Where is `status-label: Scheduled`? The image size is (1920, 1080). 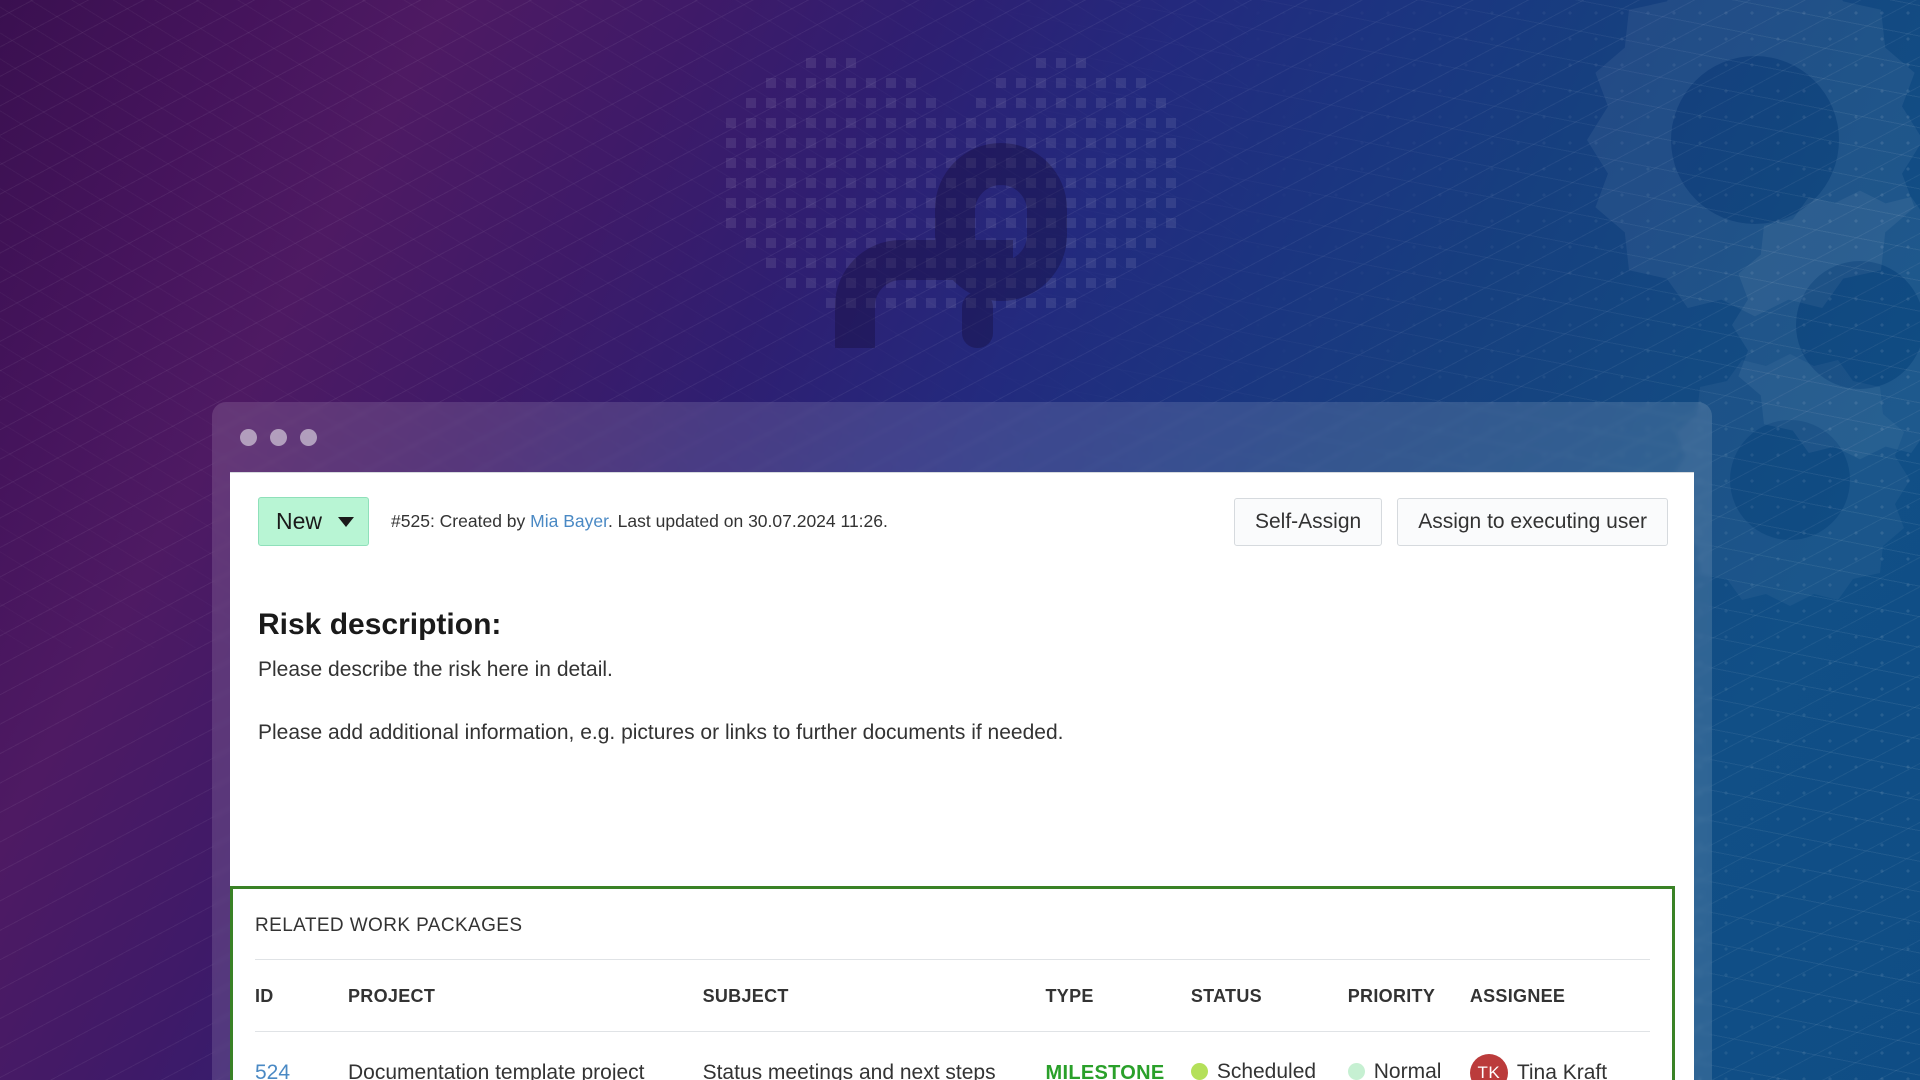
status-label: Scheduled is located at coordinates (1266, 1069).